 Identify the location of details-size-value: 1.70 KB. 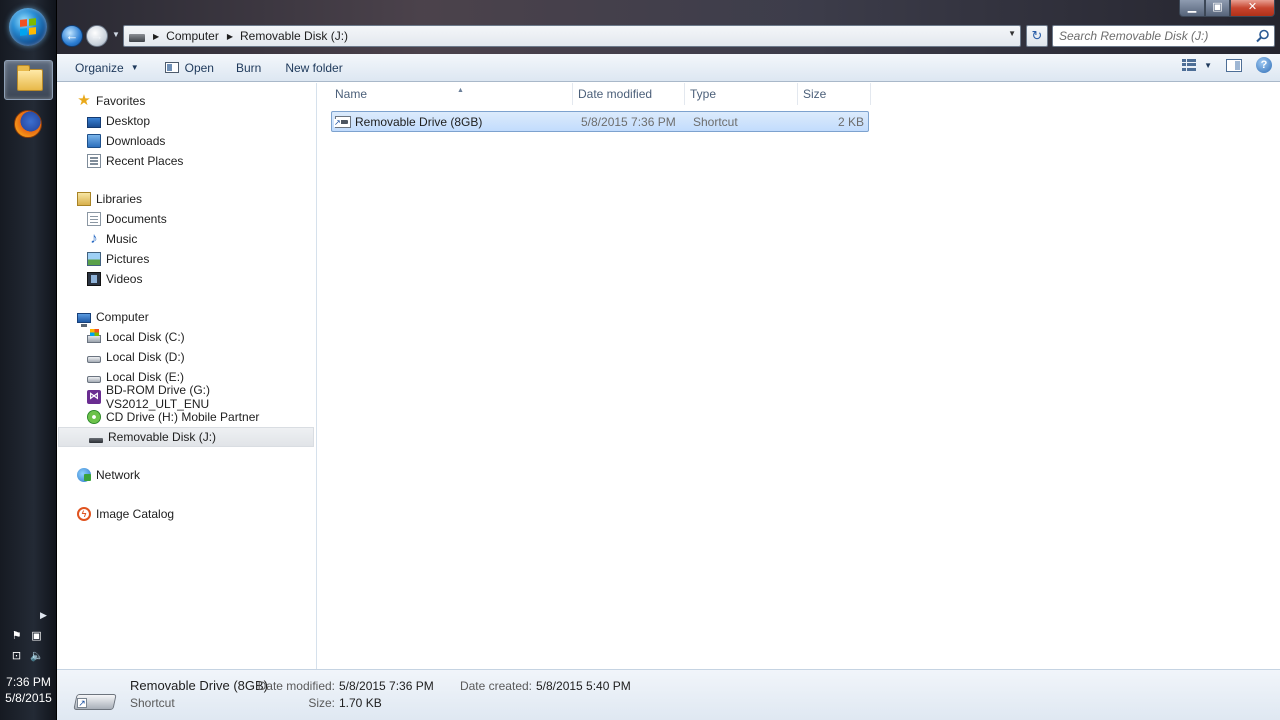
(360, 703).